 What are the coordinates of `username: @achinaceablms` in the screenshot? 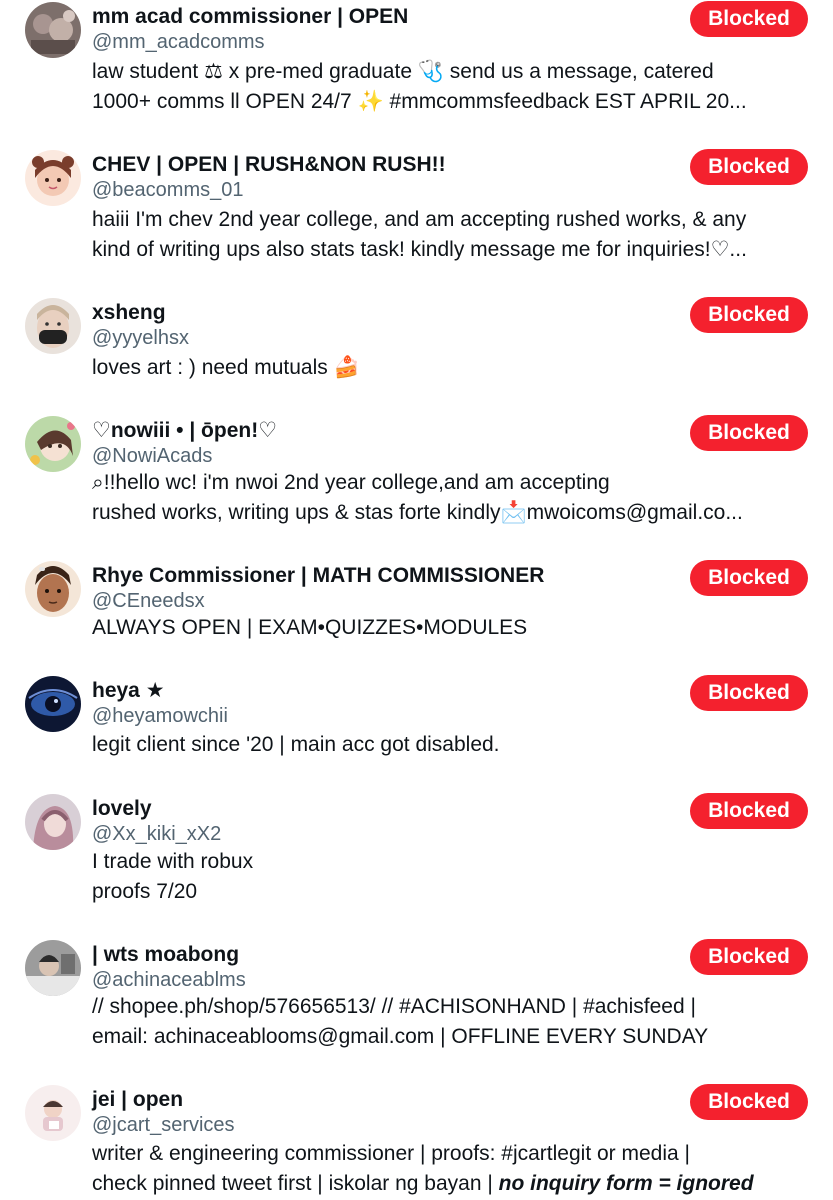 It's located at (169, 980).